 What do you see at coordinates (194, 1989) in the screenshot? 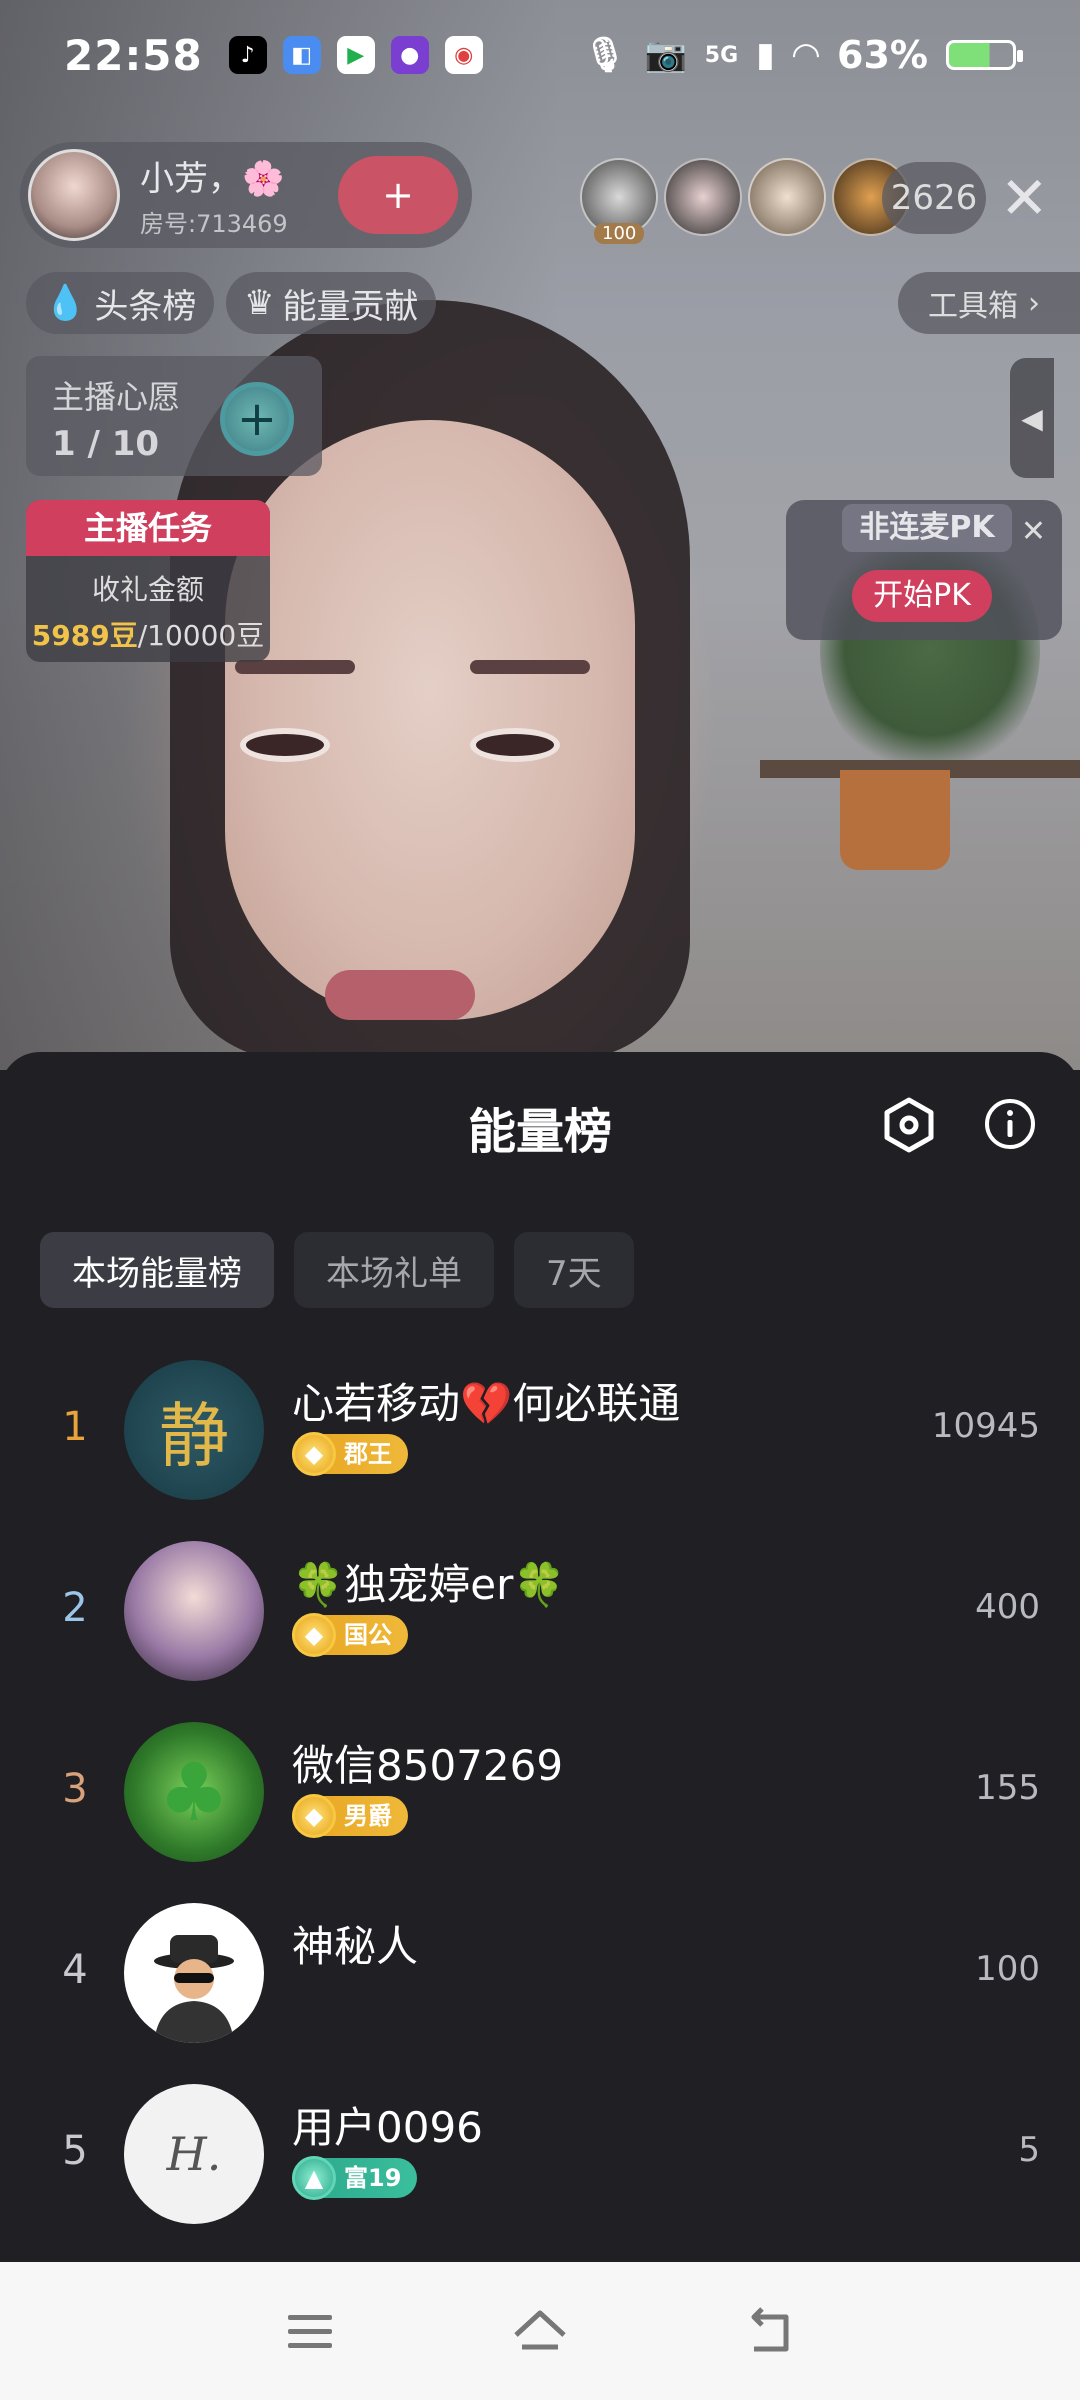
I see `mystery-person-icon` at bounding box center [194, 1989].